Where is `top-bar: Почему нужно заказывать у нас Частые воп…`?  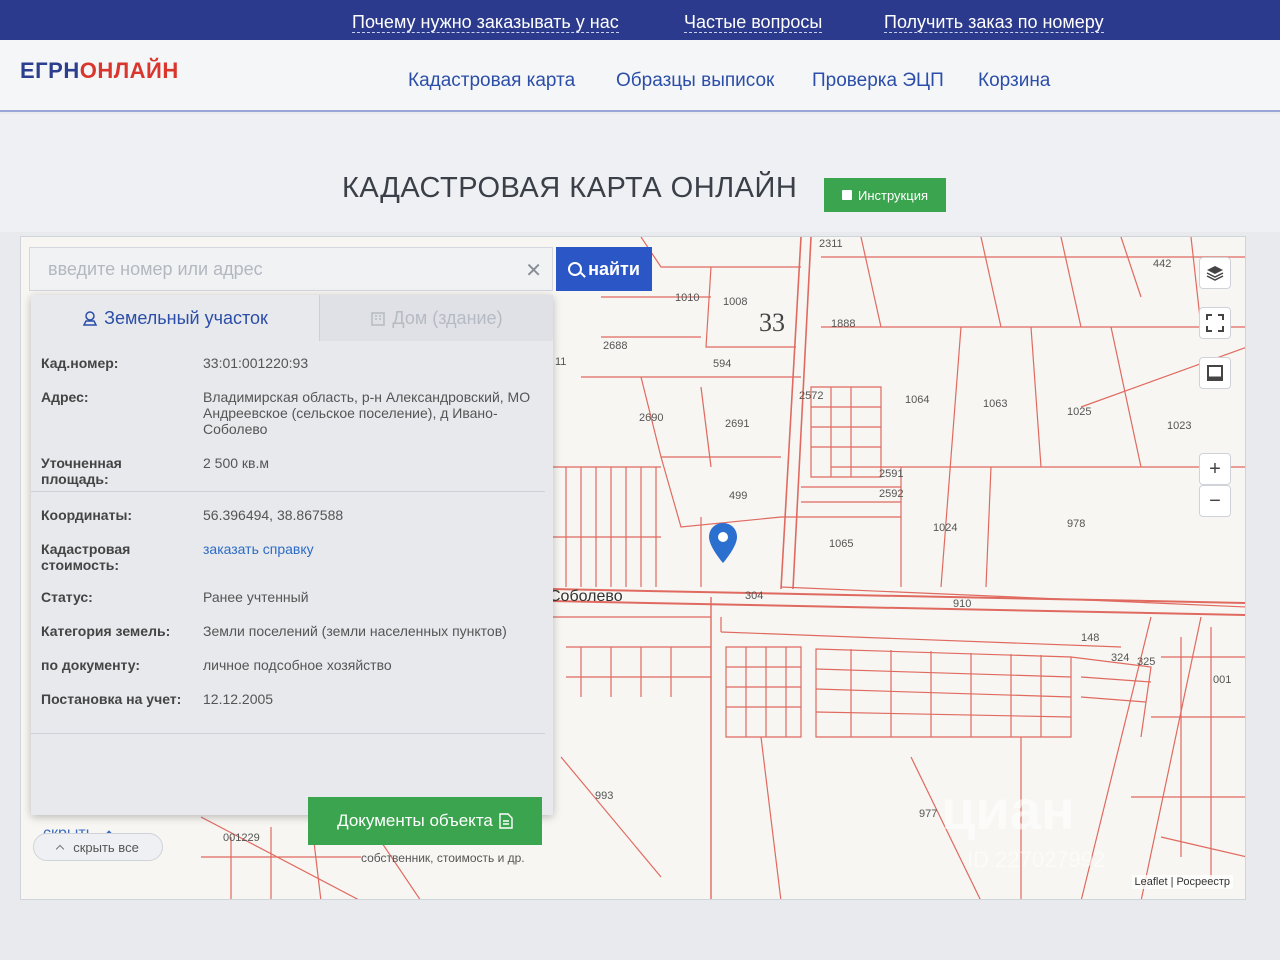 top-bar: Почему нужно заказывать у нас Частые воп… is located at coordinates (640, 20).